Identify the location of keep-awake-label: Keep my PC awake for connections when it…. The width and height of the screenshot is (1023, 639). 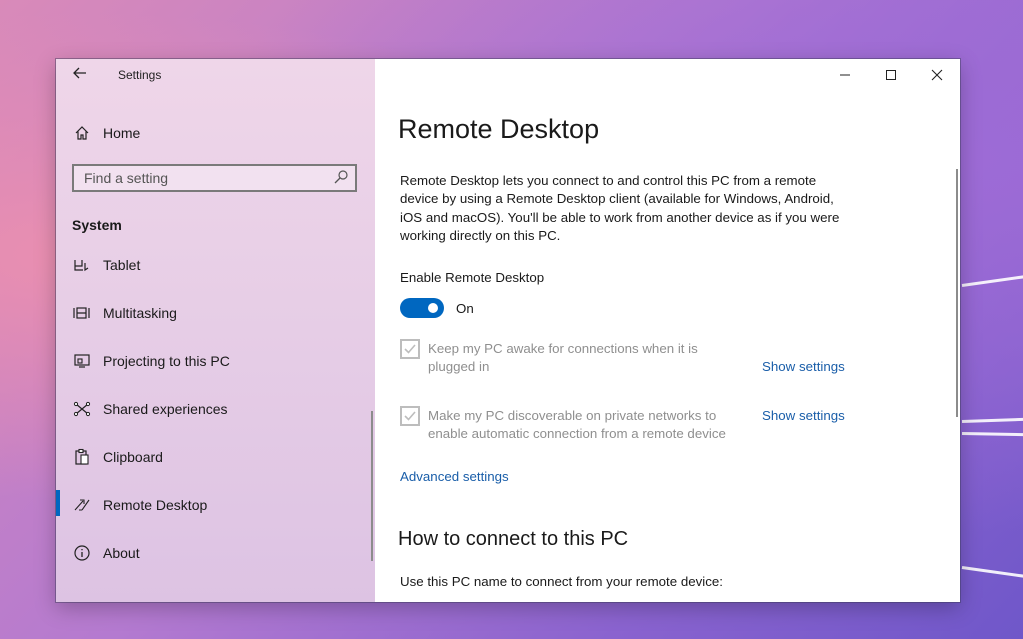
(563, 358).